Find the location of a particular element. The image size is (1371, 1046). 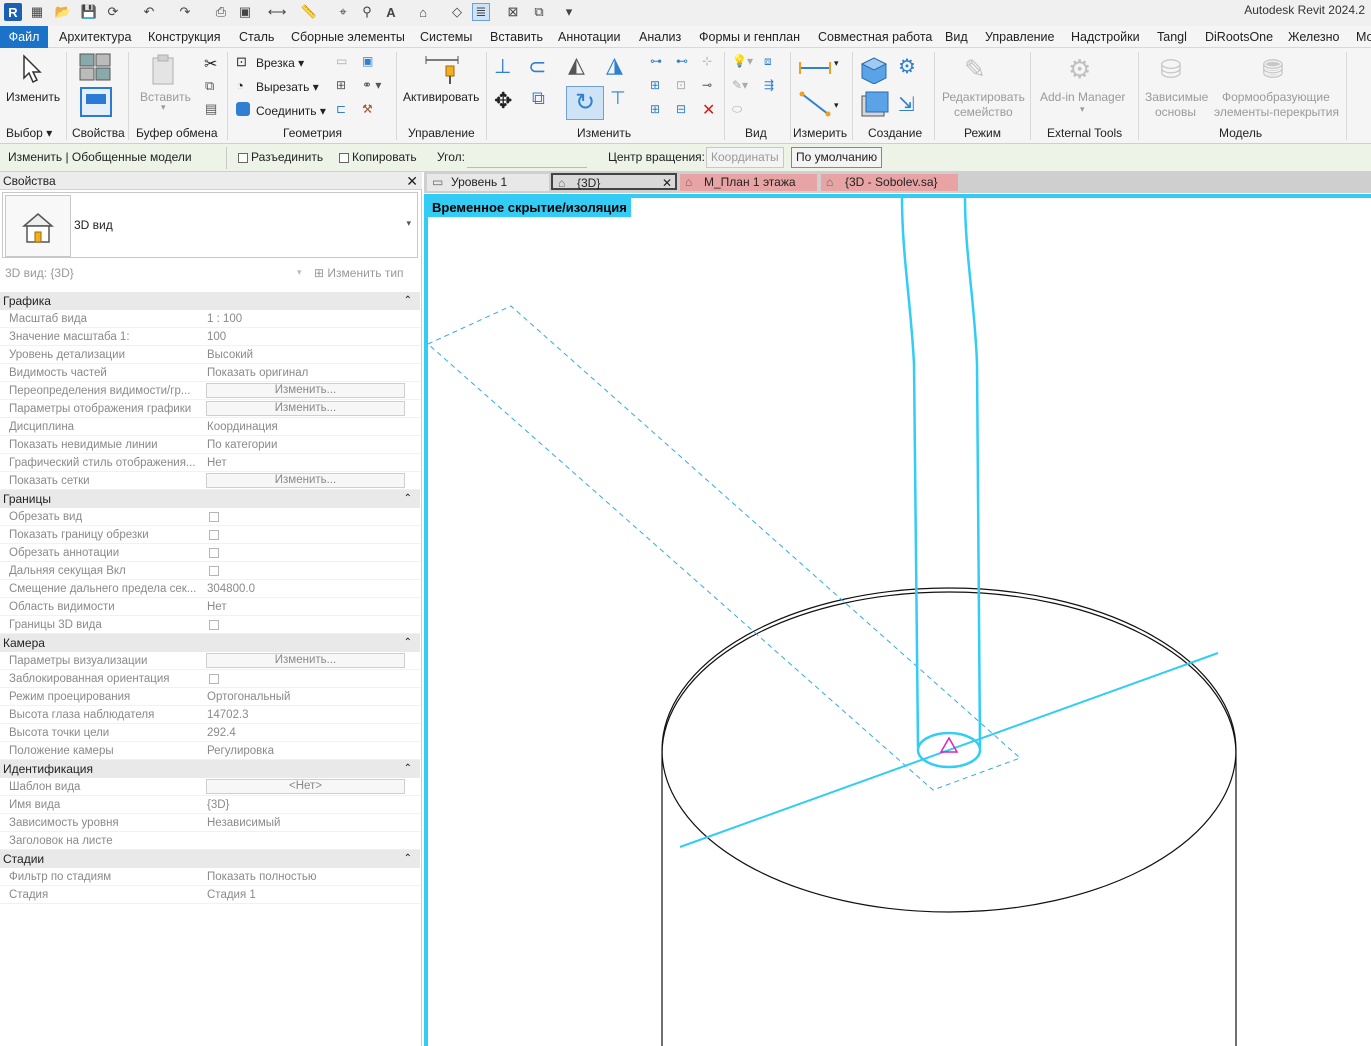

unpin-icon: ⊹ is located at coordinates (707, 61).